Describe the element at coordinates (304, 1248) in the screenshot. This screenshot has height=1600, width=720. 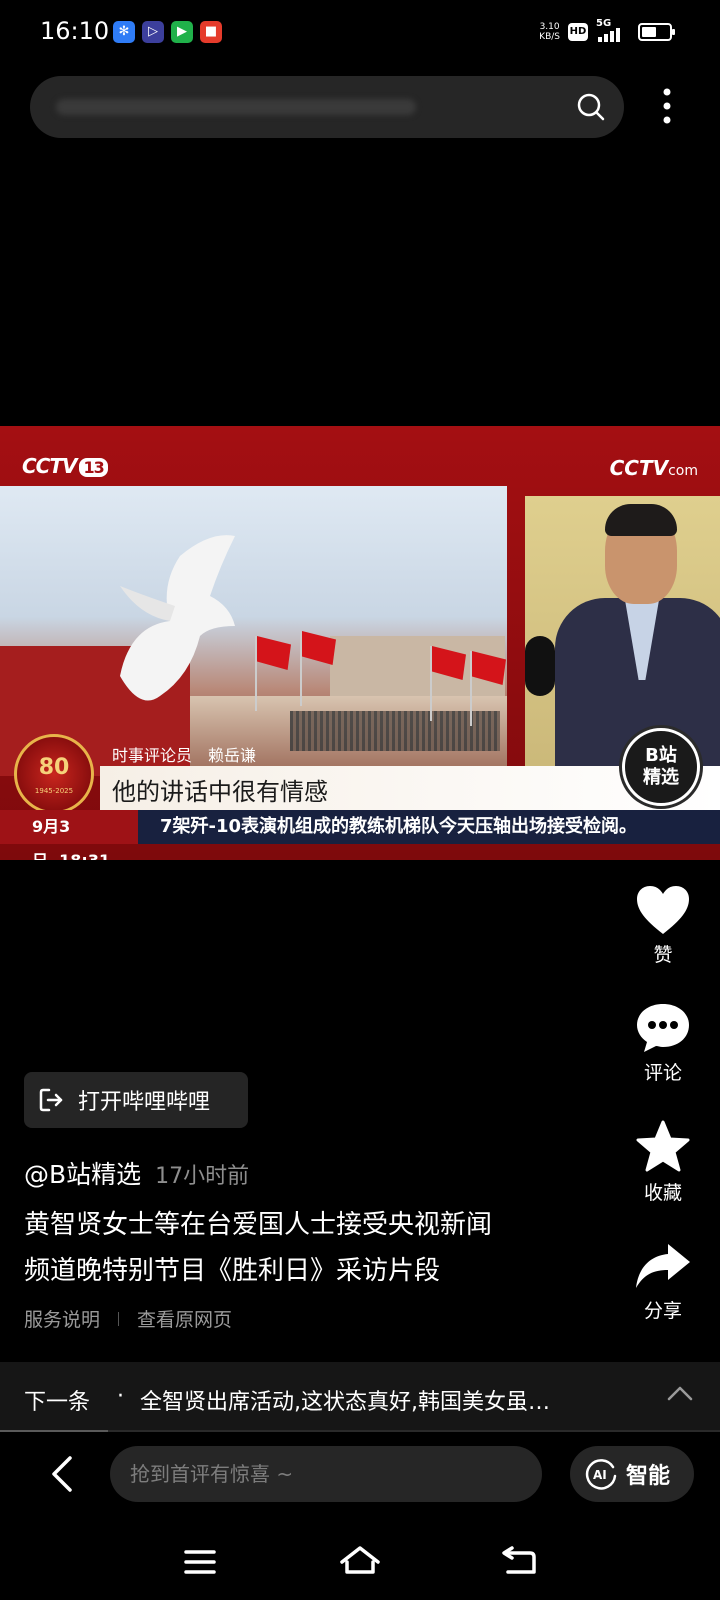
I see `video-title: 黄智贤女士等在台爱国人士接受央视新闻 频道晚特别节目《胜利日》采访片段` at that location.